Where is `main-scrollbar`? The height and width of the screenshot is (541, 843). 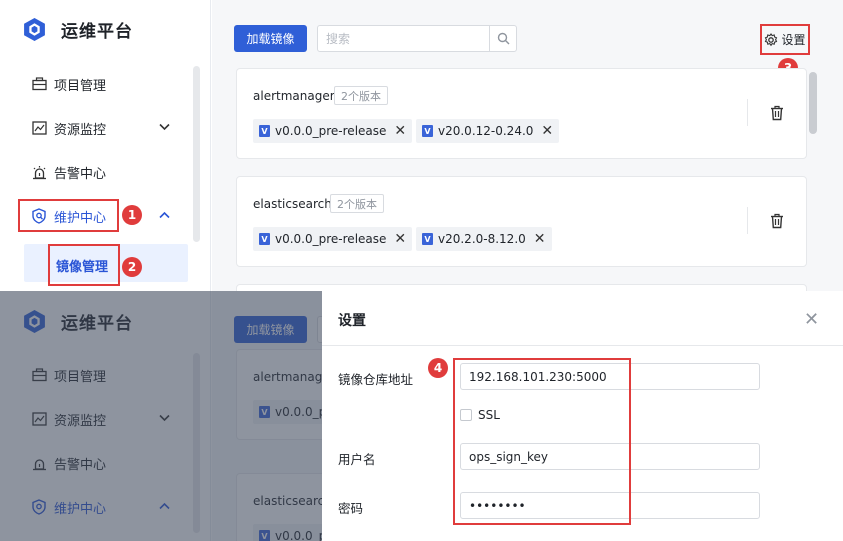 main-scrollbar is located at coordinates (813, 103).